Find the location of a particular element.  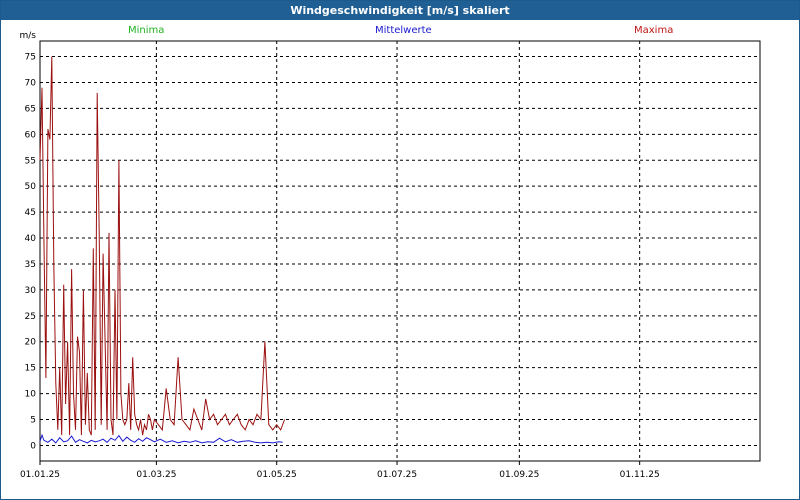

y-tick-label: 20 is located at coordinates (31, 343).